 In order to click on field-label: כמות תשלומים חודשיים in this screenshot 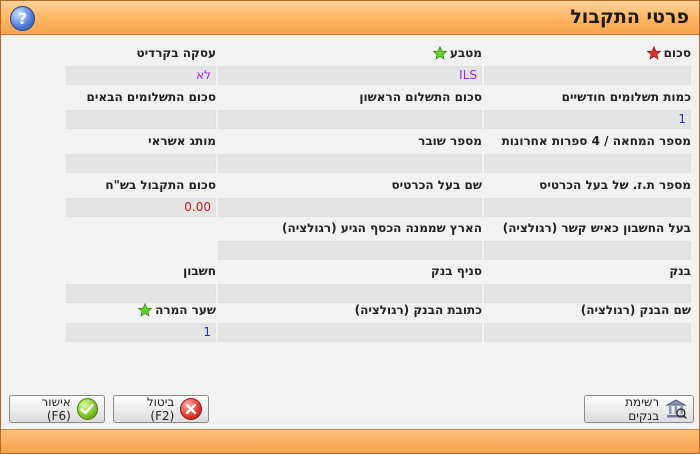, I will do `click(626, 97)`.